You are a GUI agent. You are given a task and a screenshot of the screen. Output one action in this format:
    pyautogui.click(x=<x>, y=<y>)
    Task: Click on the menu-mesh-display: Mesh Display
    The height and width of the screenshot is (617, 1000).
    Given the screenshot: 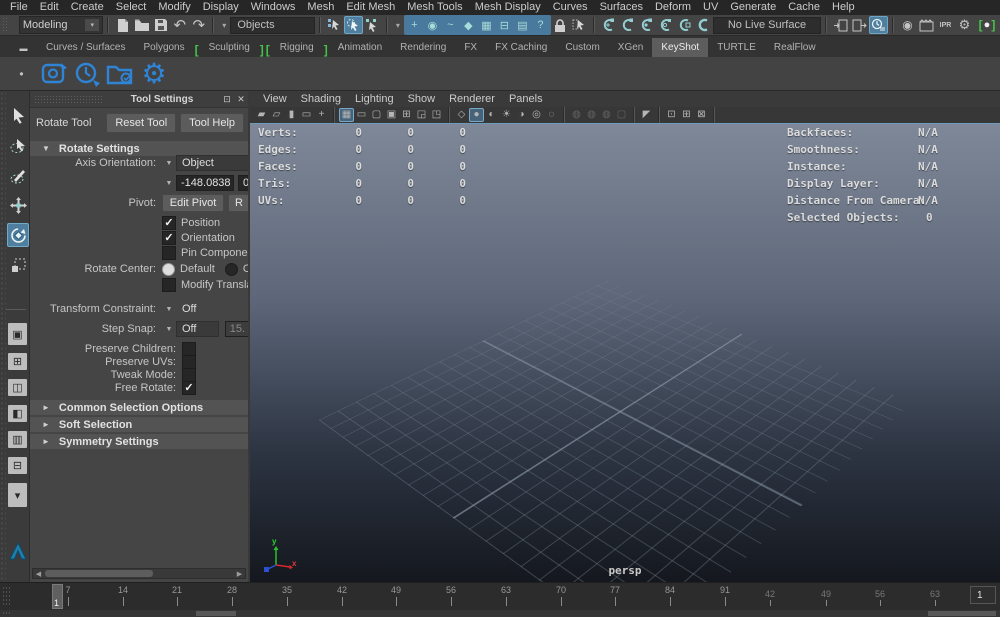 What is the action you would take?
    pyautogui.click(x=508, y=7)
    